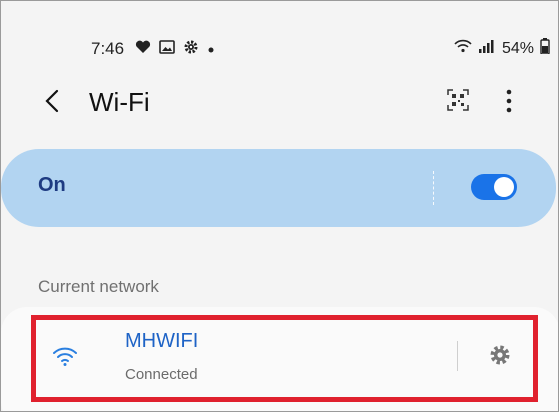 The image size is (559, 412). I want to click on status-icons-right: 54%, so click(502, 48).